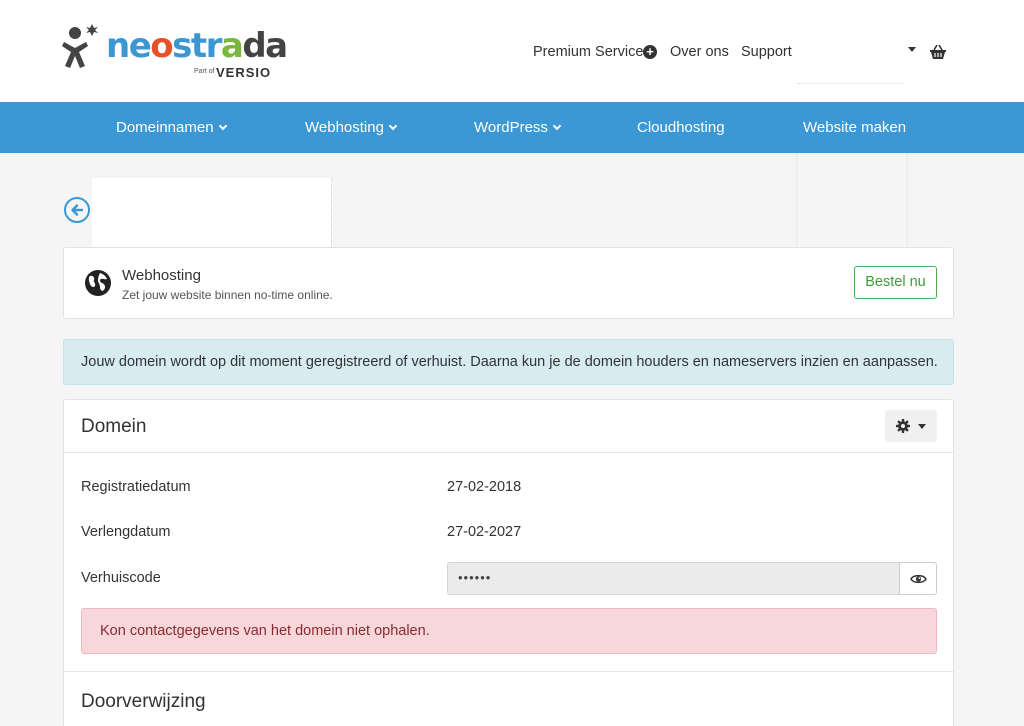 This screenshot has height=726, width=1024. Describe the element at coordinates (80, 46) in the screenshot. I see `logo-figure-icon` at that location.